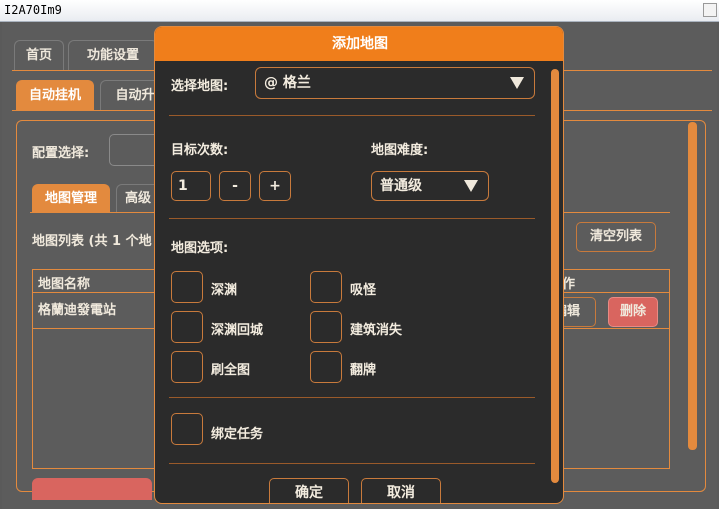 The width and height of the screenshot is (719, 509). I want to click on confirm-button: 确定, so click(309, 490).